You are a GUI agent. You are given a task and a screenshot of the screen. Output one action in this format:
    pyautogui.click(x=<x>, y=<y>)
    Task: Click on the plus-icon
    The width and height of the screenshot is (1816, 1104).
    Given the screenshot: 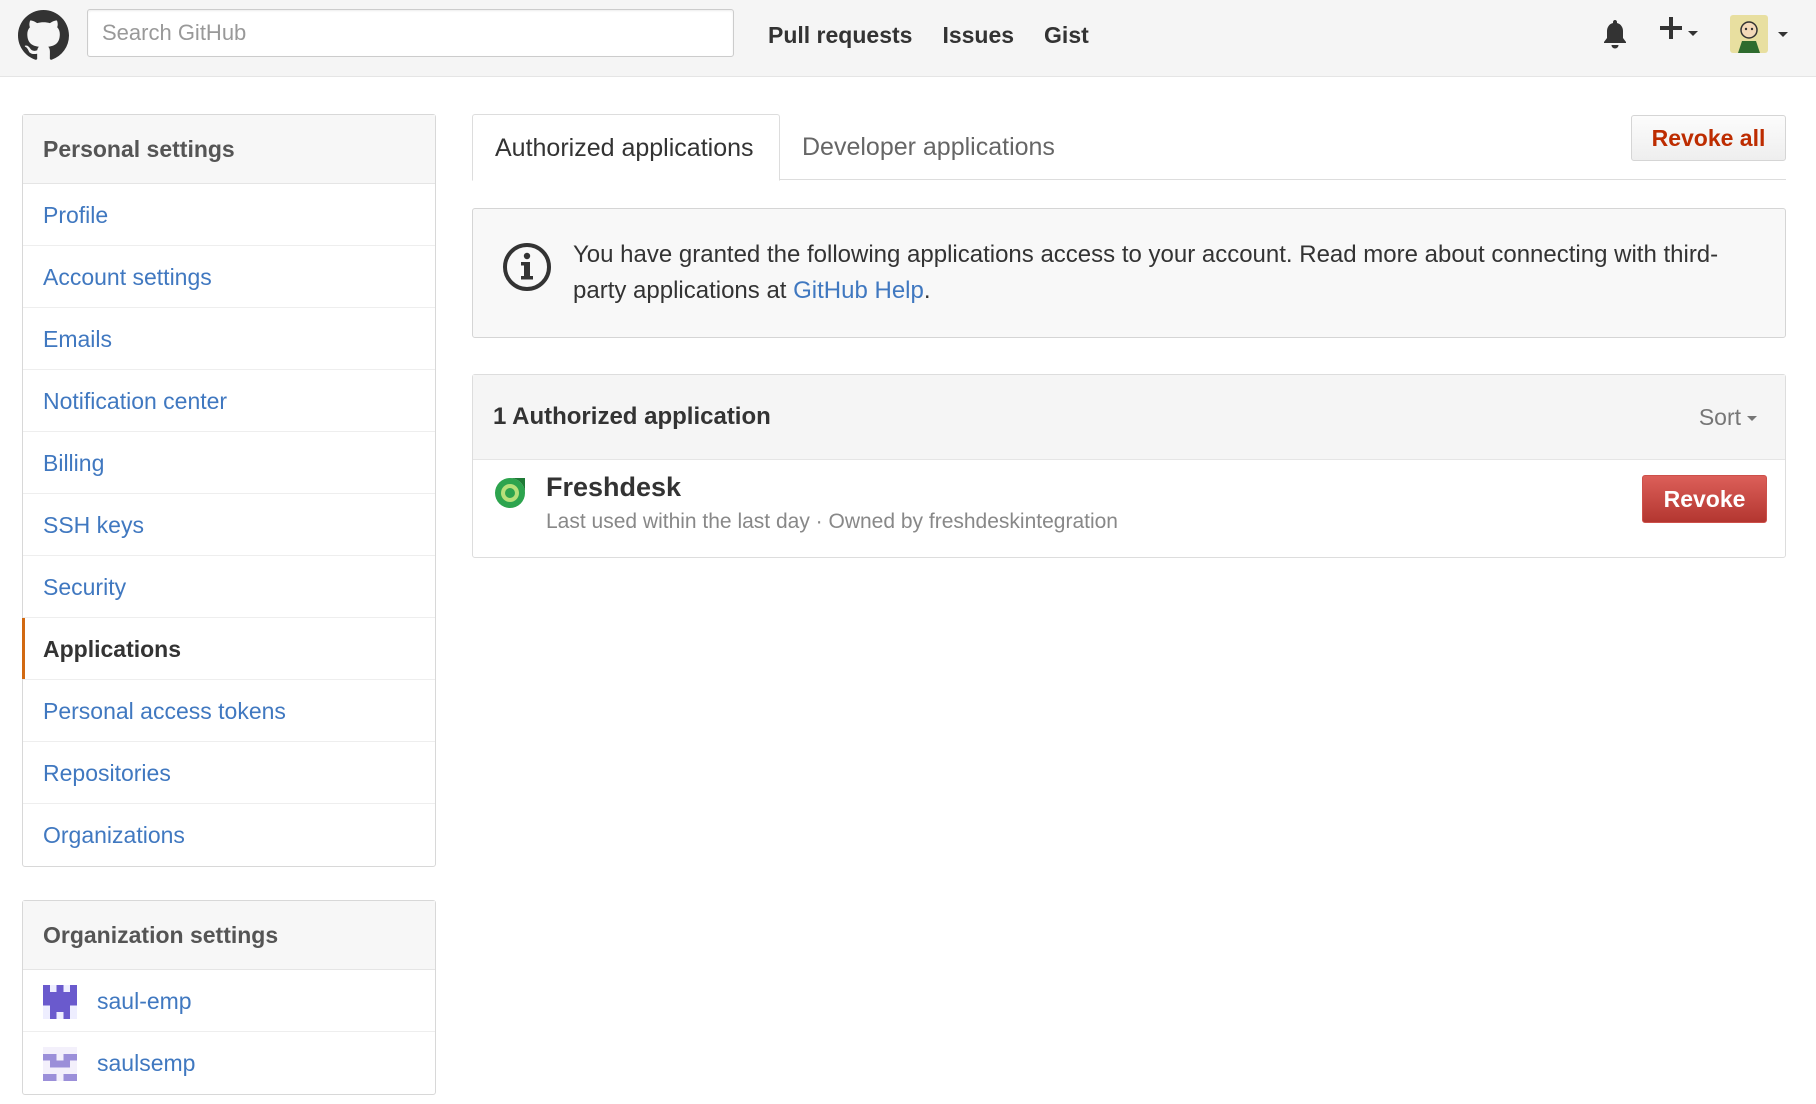 What is the action you would take?
    pyautogui.click(x=1682, y=32)
    